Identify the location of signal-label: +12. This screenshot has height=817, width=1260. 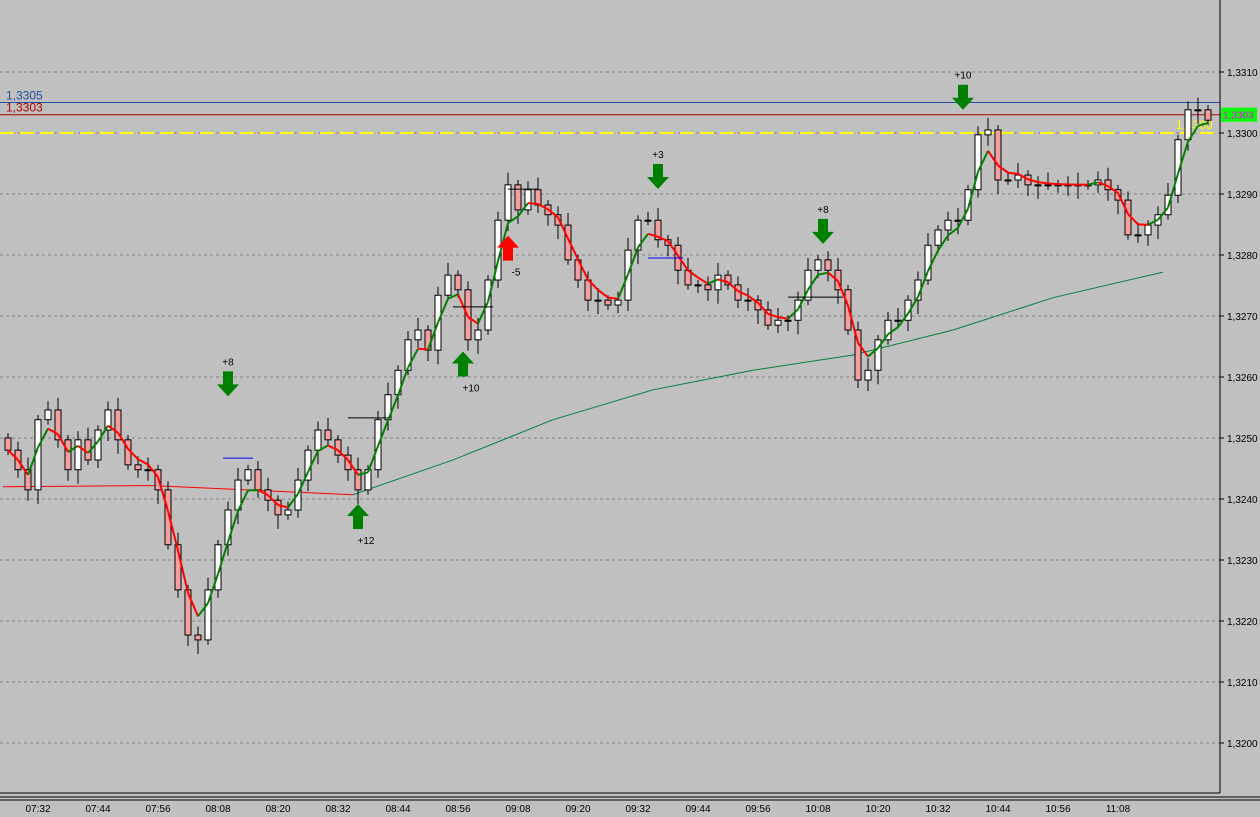
(366, 541).